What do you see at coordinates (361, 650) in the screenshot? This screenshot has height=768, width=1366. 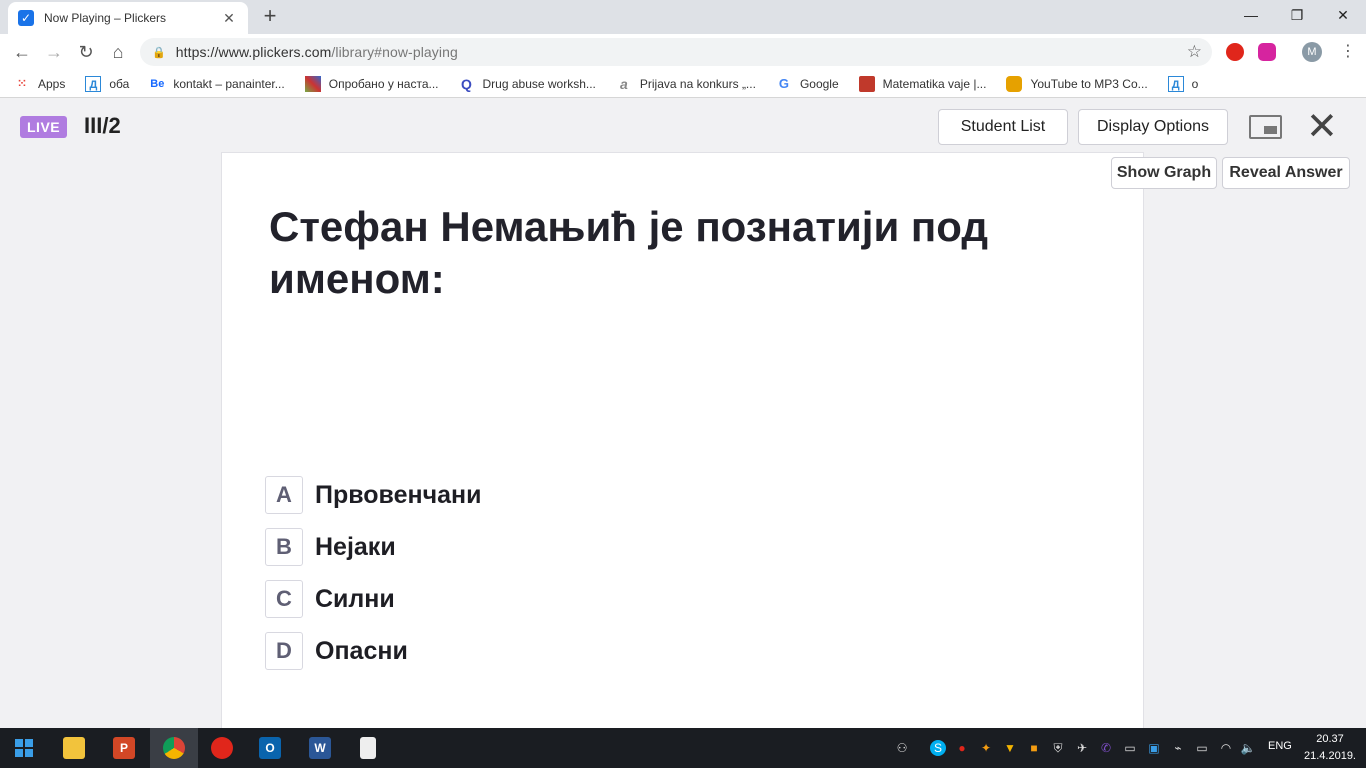 I see `choice-text: Опасни` at bounding box center [361, 650].